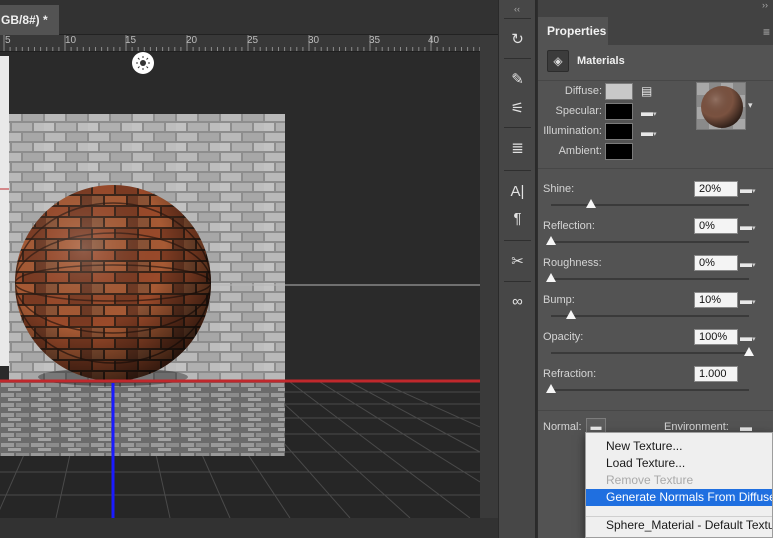  What do you see at coordinates (655, 347) in the screenshot?
I see `opacity-slider-row: Opacity: 100% ▬▾` at bounding box center [655, 347].